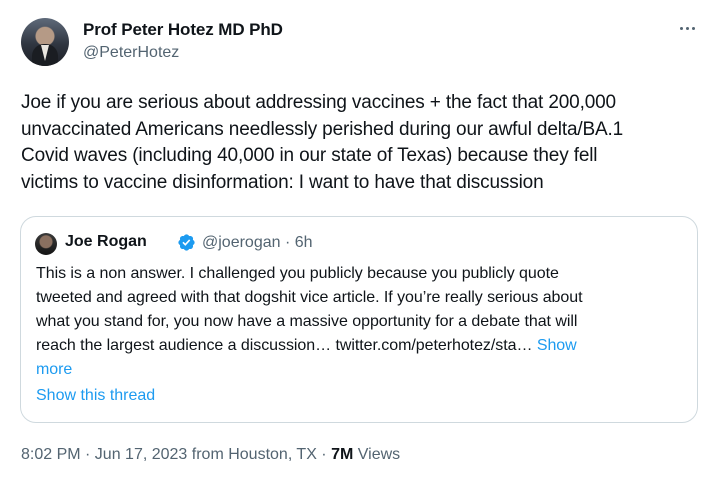  I want to click on author-display-name: Prof Peter Hotez MD PhD, so click(183, 30).